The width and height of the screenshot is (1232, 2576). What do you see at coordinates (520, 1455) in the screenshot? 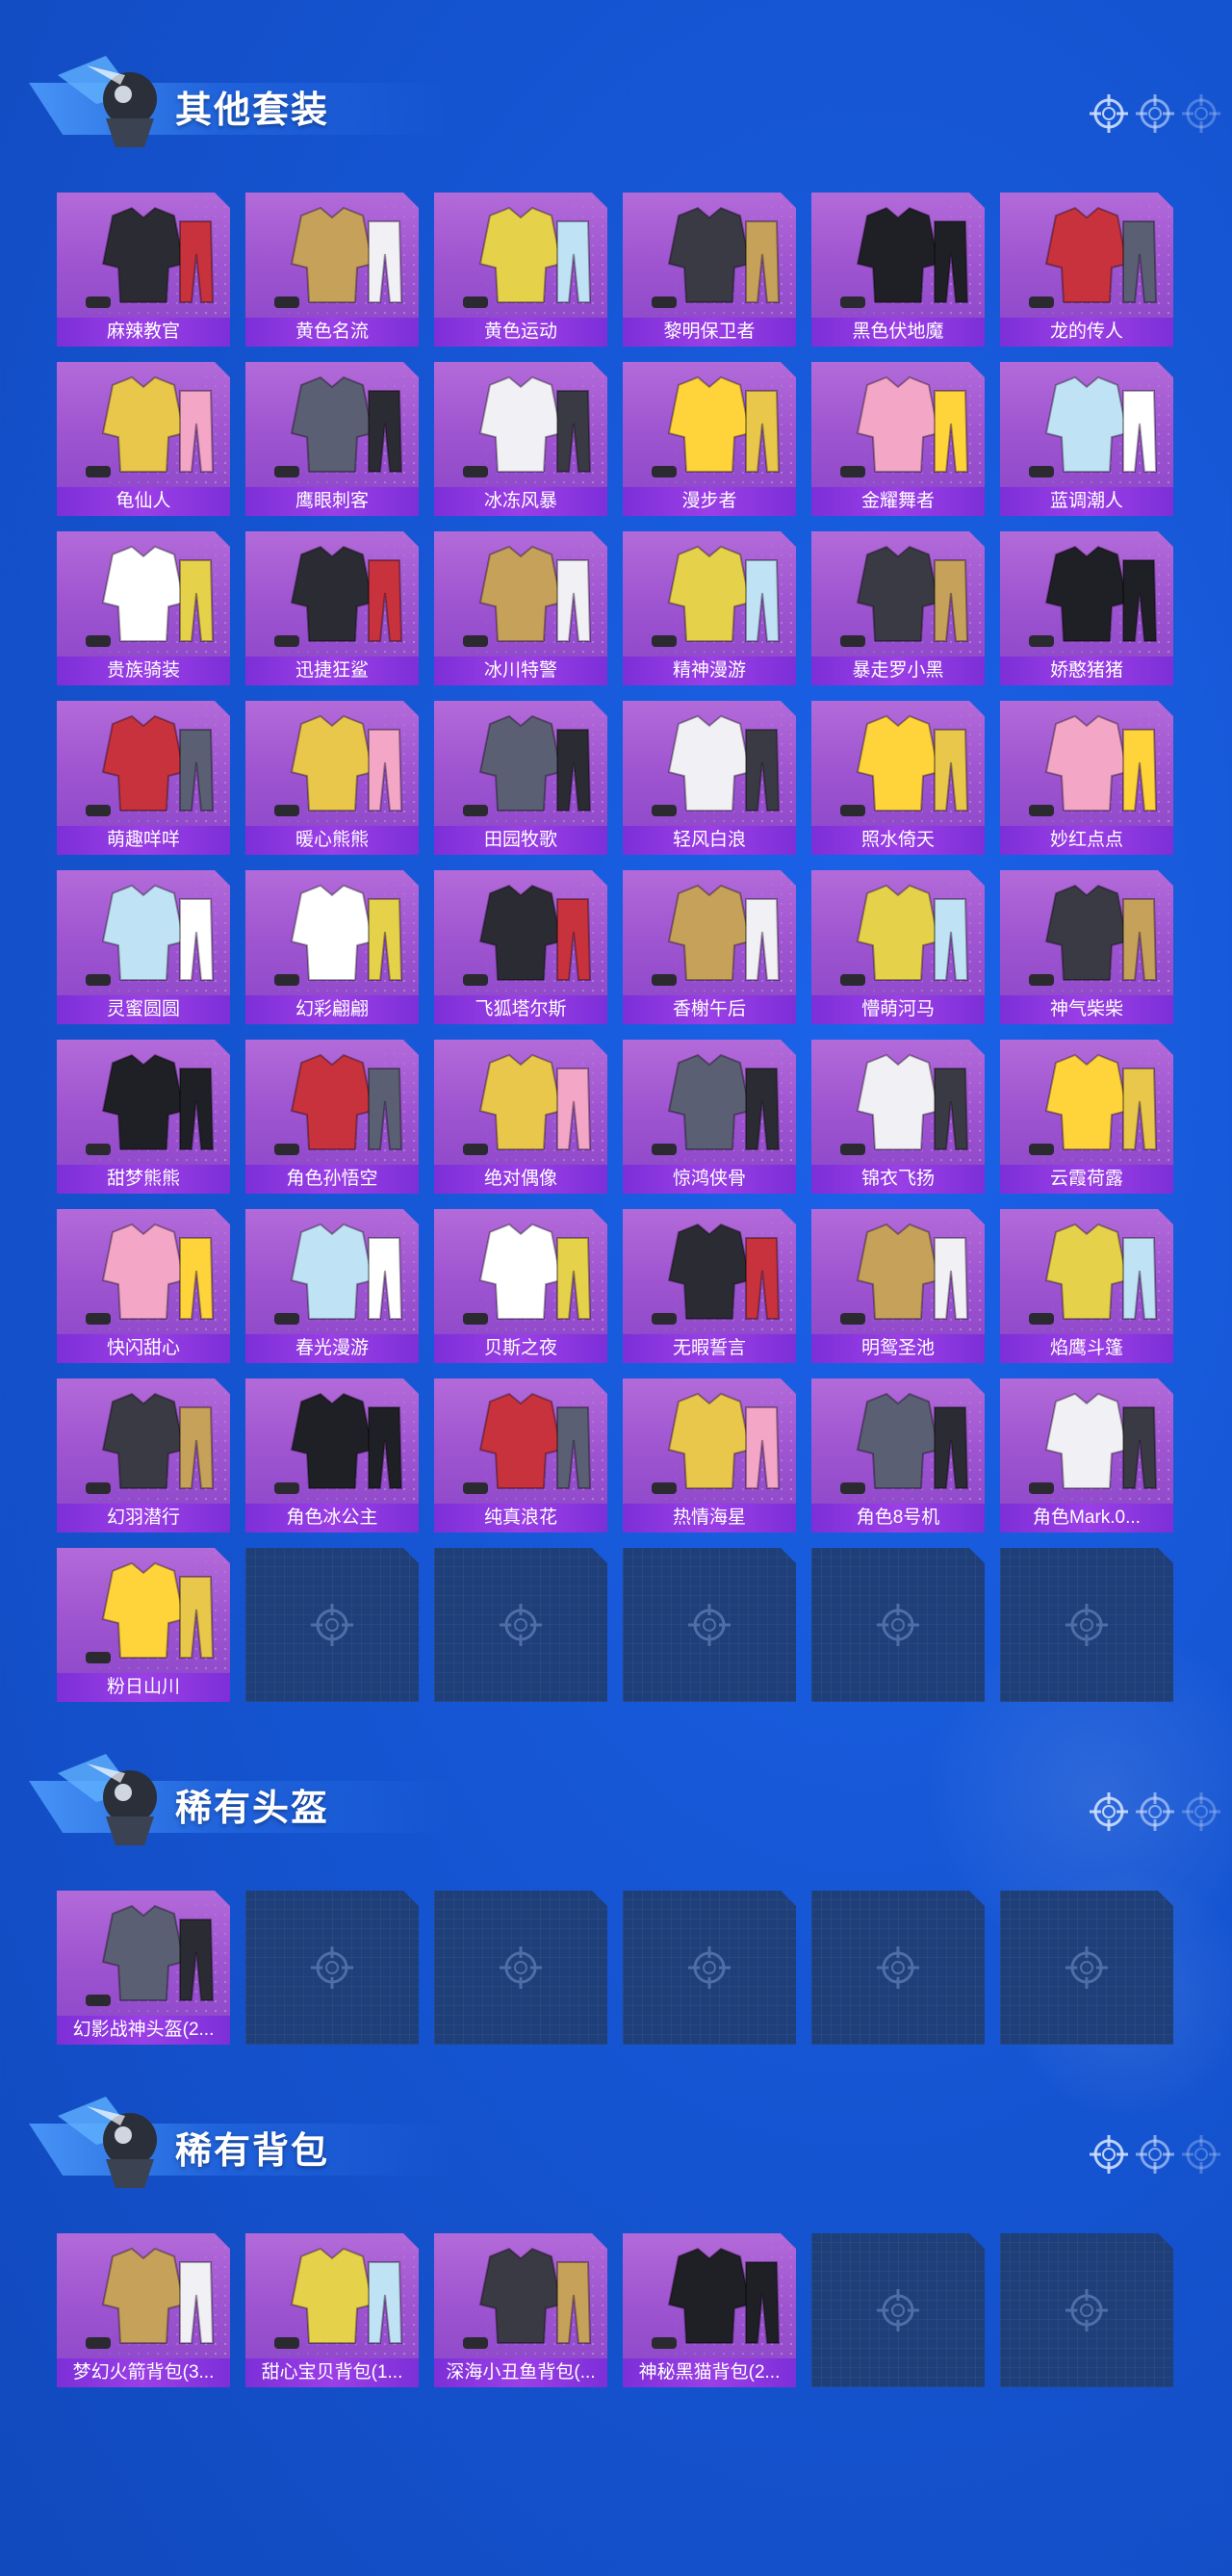
I see `item-card: 纯真浪花` at bounding box center [520, 1455].